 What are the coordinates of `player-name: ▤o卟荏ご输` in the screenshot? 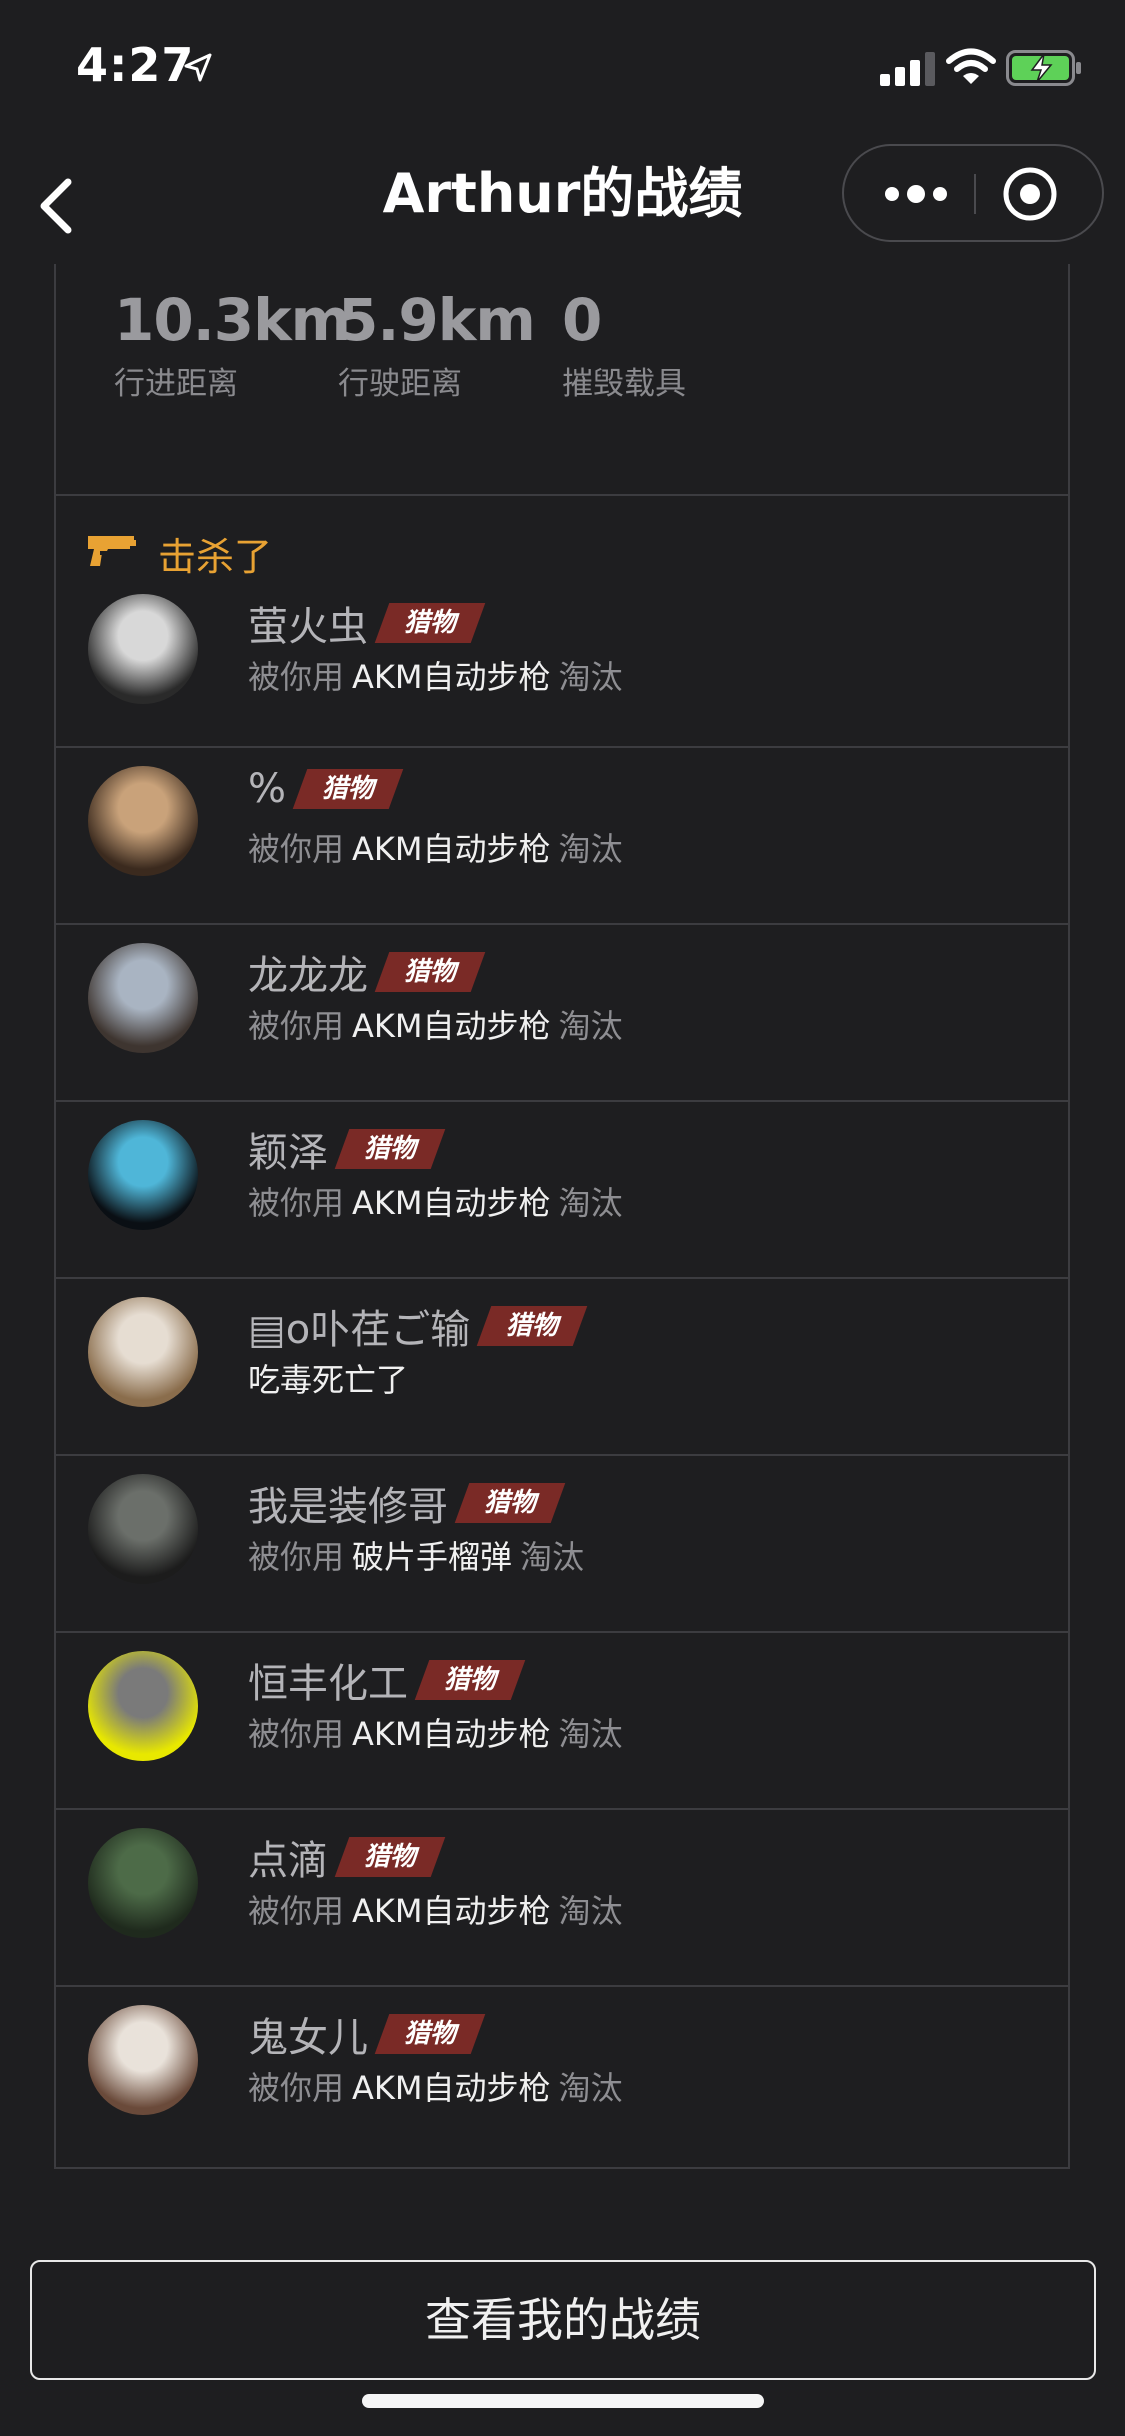 It's located at (359, 1330).